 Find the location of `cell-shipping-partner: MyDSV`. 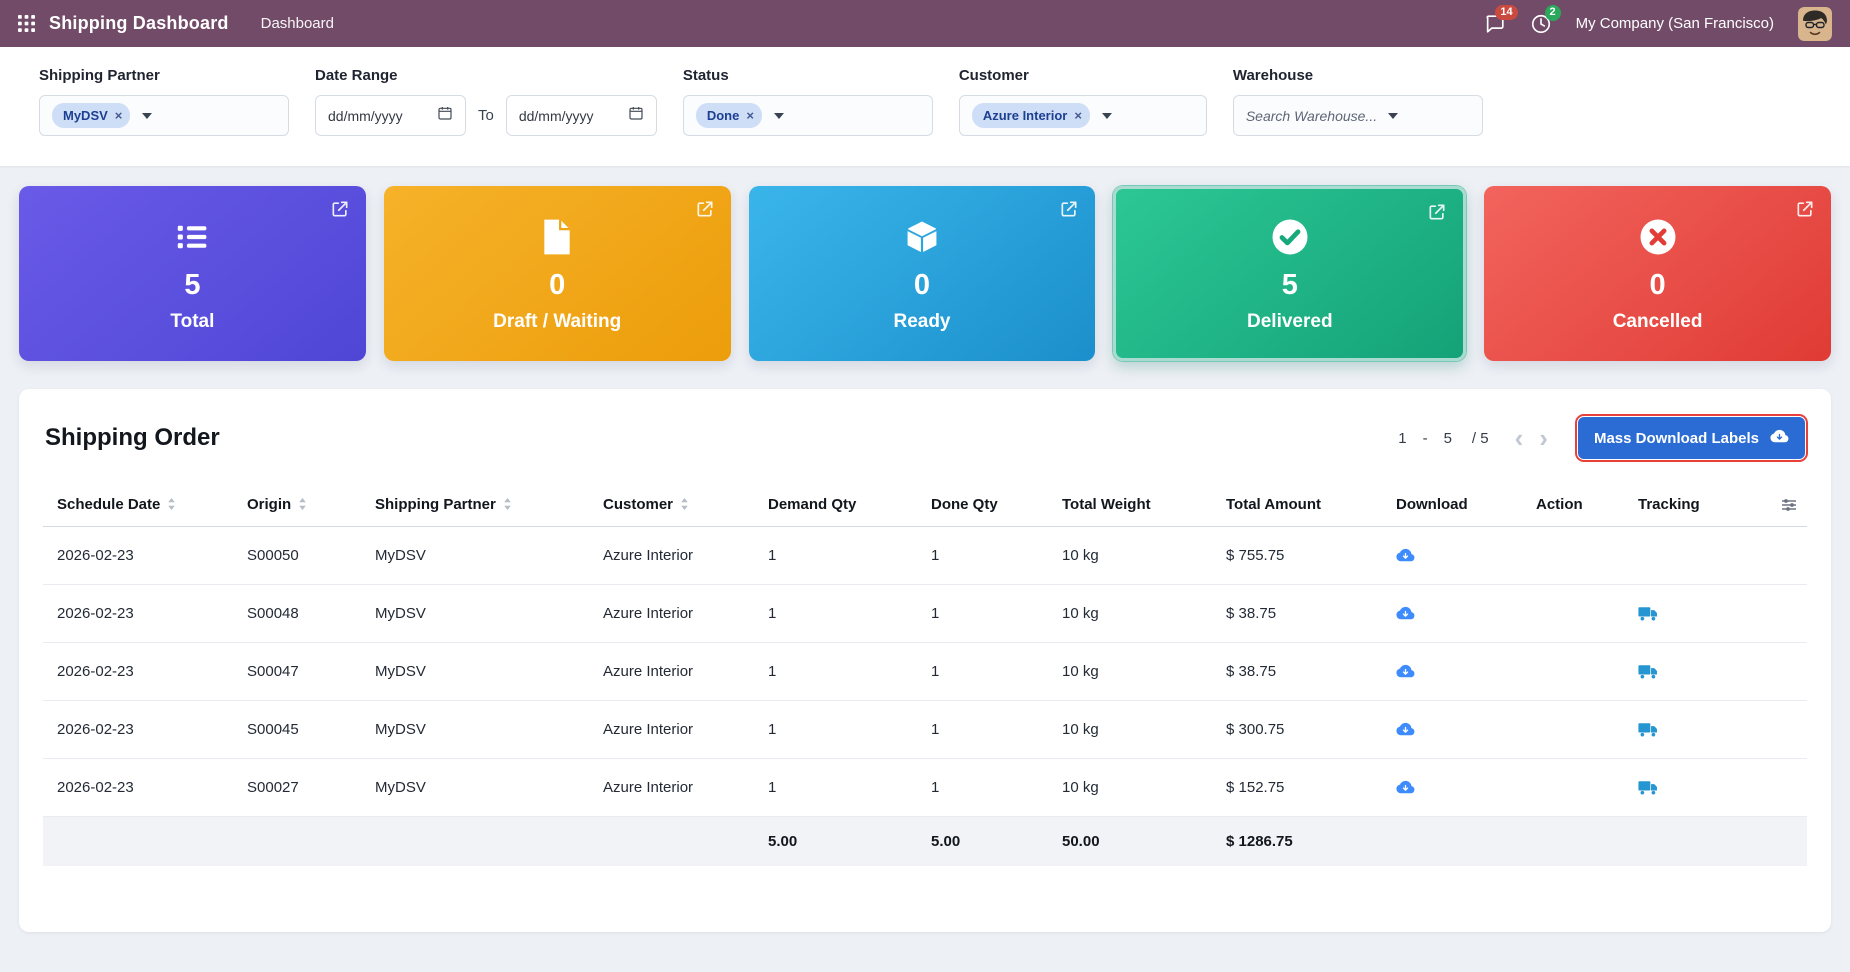

cell-shipping-partner: MyDSV is located at coordinates (479, 556).